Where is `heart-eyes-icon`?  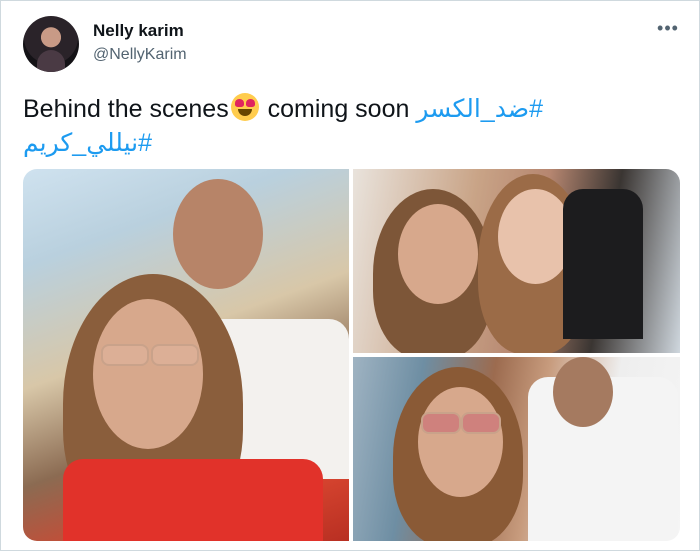
heart-eyes-icon is located at coordinates (244, 107).